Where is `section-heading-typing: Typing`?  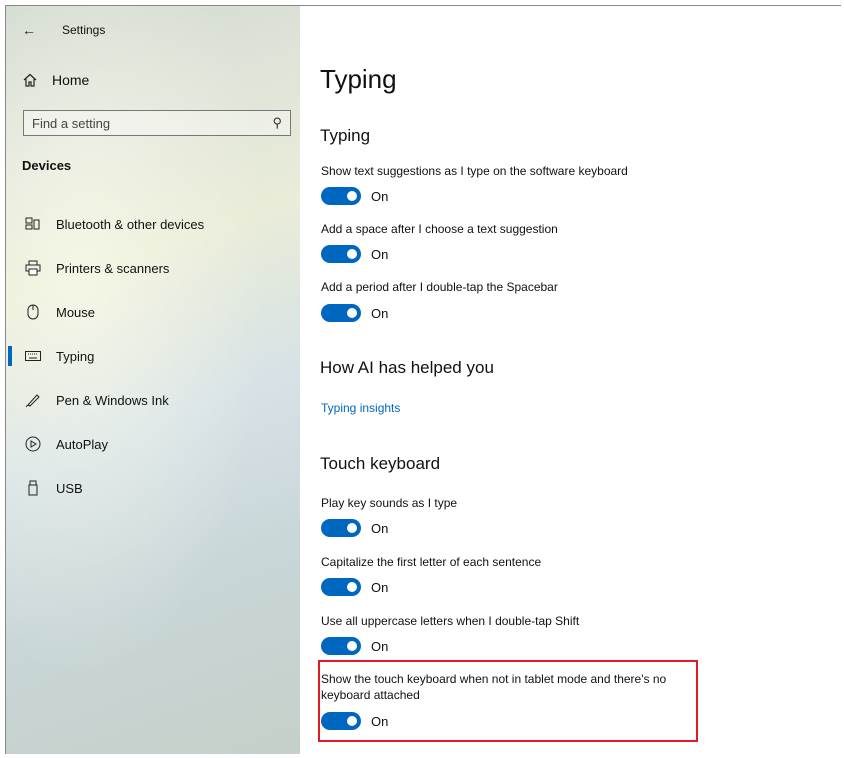 section-heading-typing: Typing is located at coordinates (345, 135).